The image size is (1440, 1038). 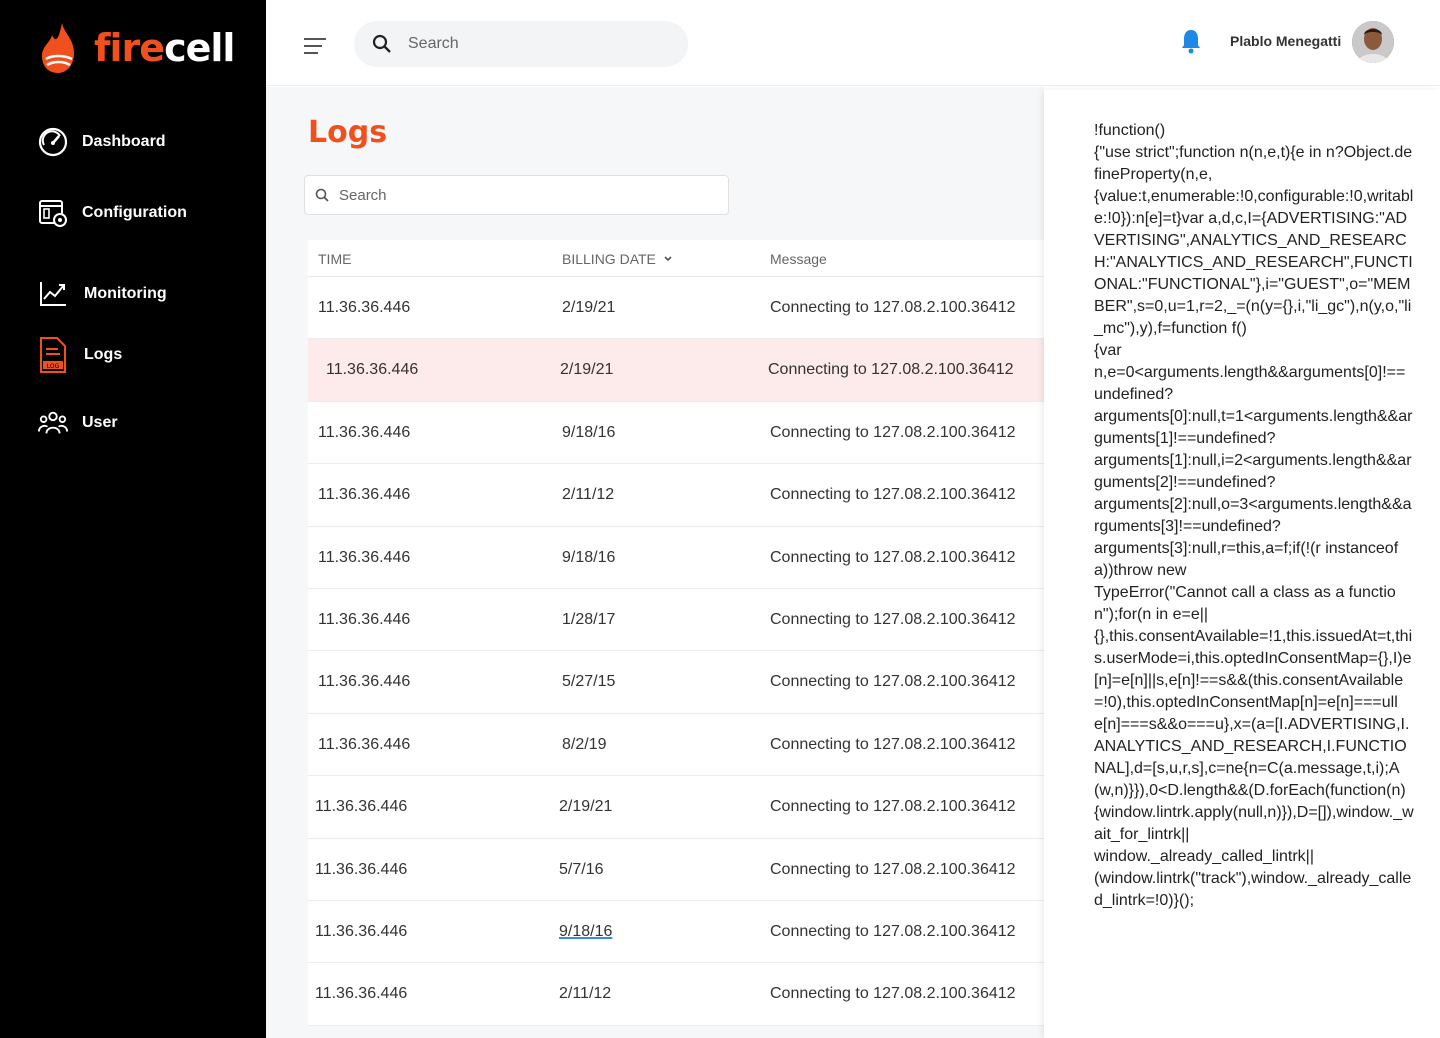 I want to click on speedometer-icon, so click(x=53, y=142).